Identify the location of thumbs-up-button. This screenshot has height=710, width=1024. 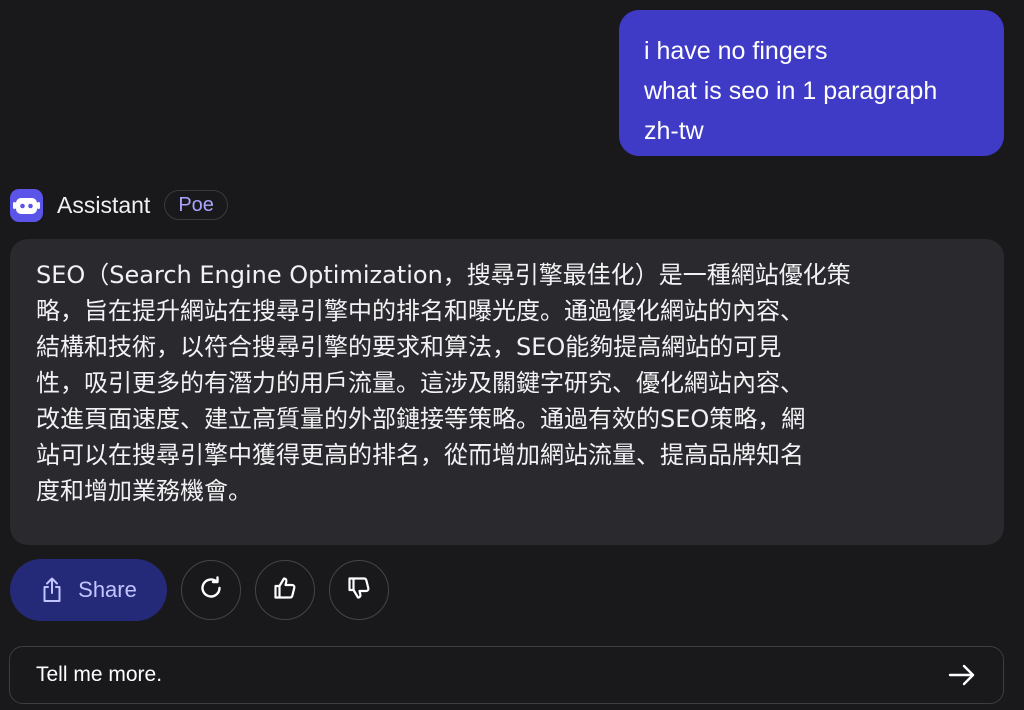
(285, 590).